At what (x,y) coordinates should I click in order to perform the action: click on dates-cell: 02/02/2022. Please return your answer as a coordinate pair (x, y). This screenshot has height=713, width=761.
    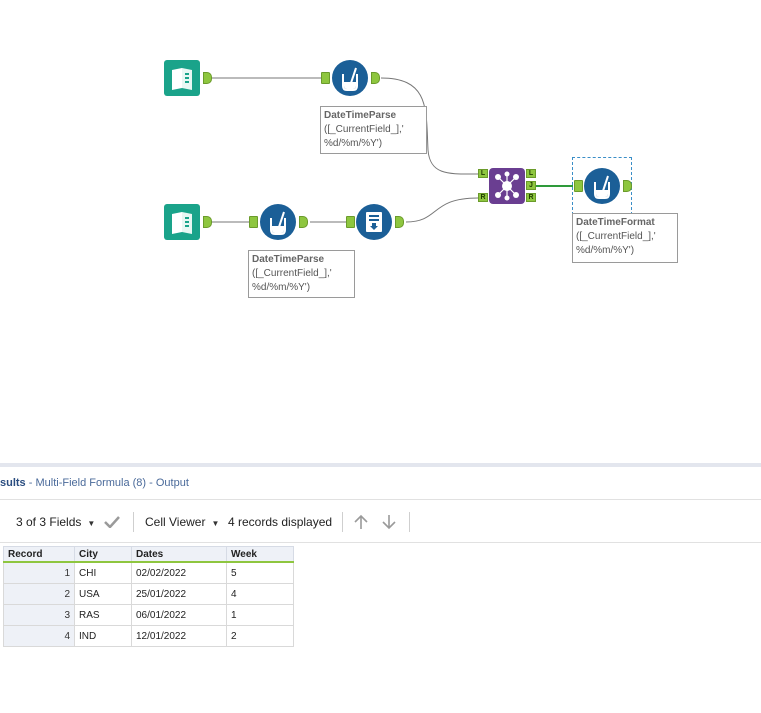
    Looking at the image, I should click on (179, 572).